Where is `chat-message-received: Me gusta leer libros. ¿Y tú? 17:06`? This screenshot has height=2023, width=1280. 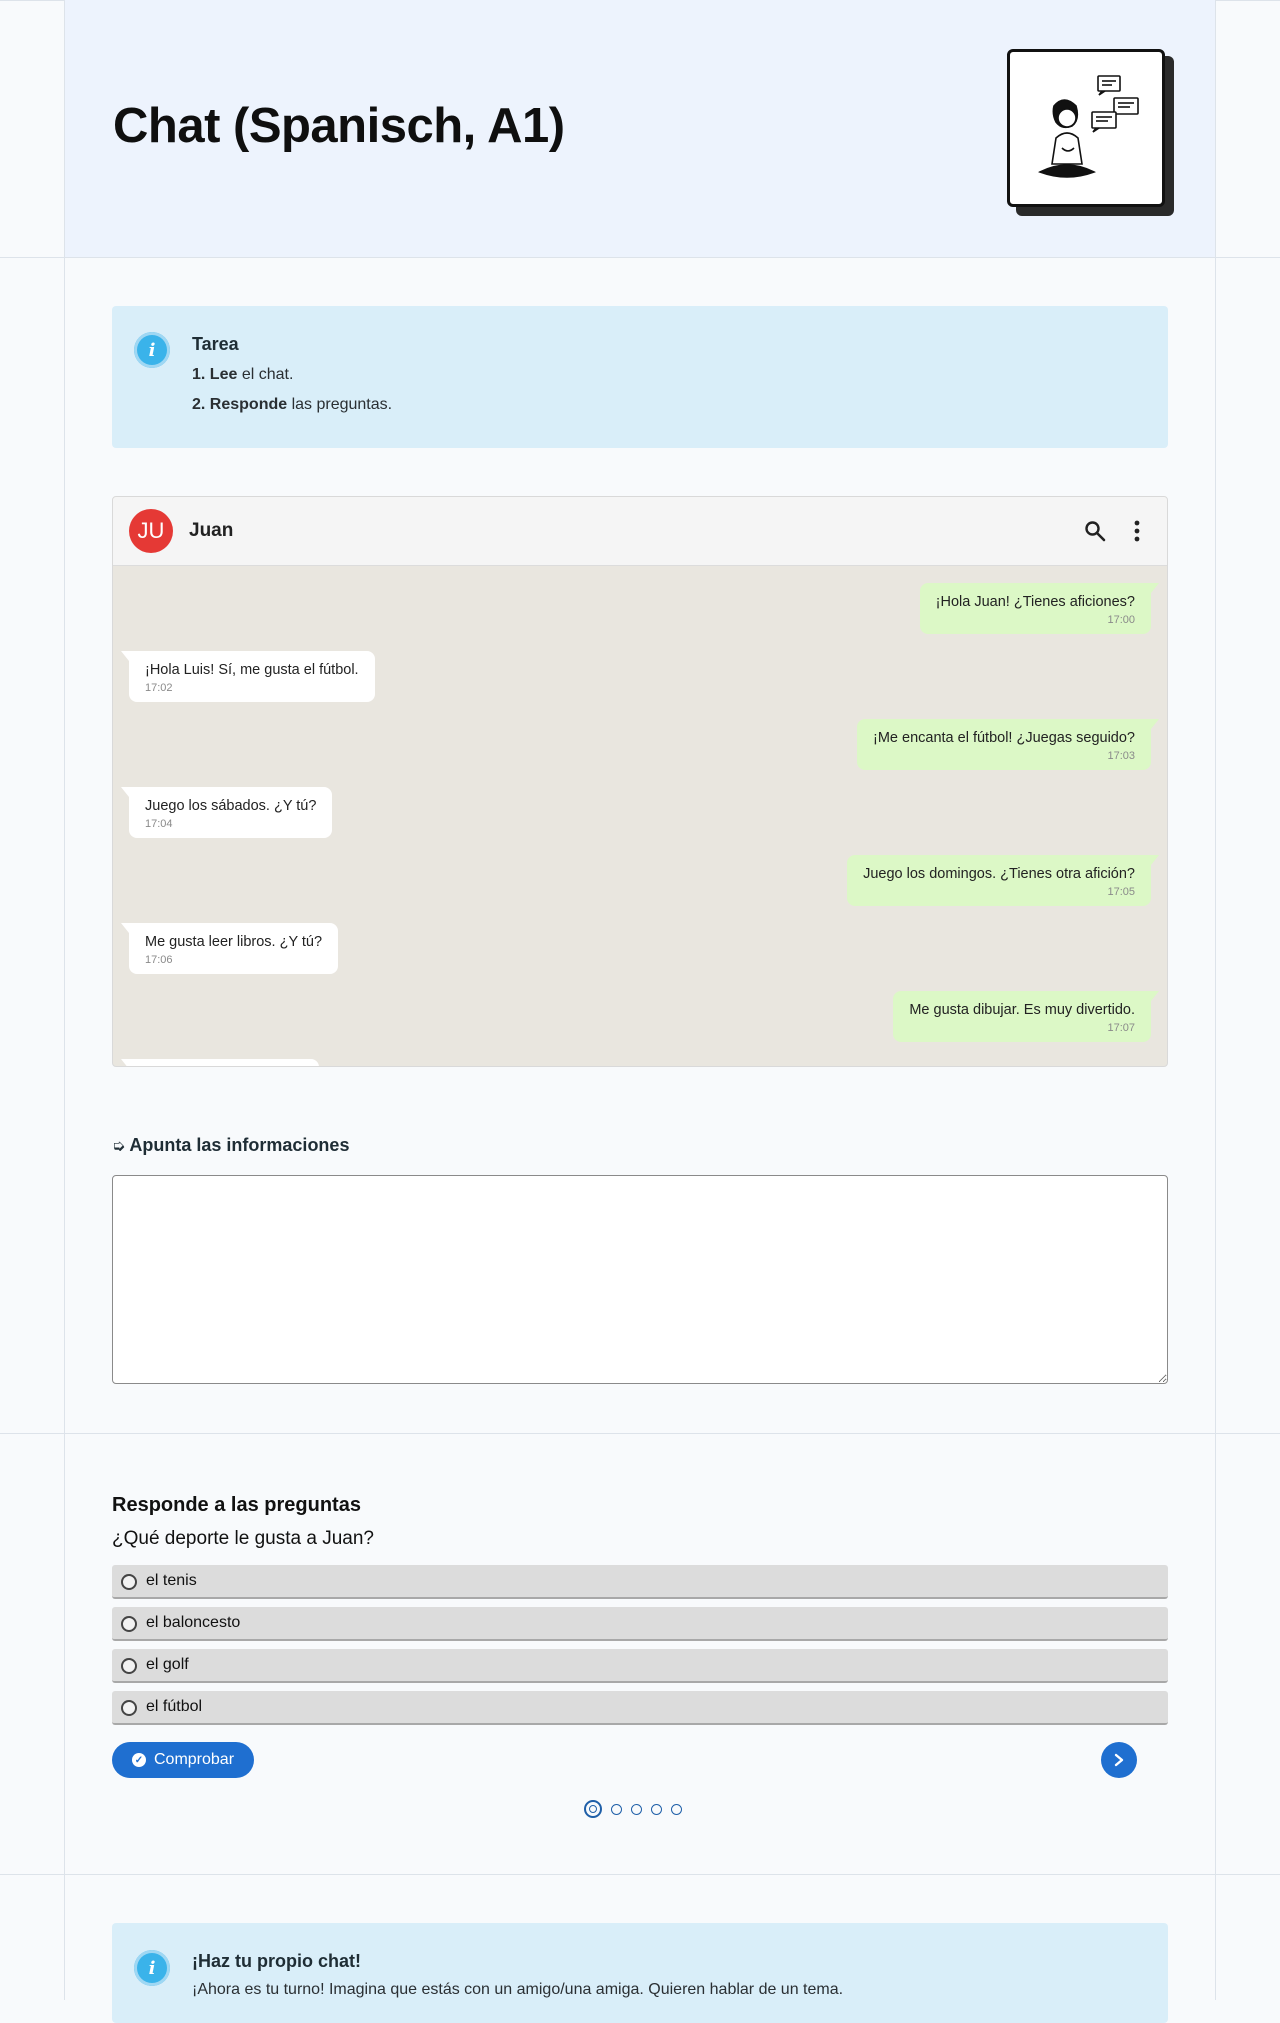 chat-message-received: Me gusta leer libros. ¿Y tú? 17:06 is located at coordinates (229, 948).